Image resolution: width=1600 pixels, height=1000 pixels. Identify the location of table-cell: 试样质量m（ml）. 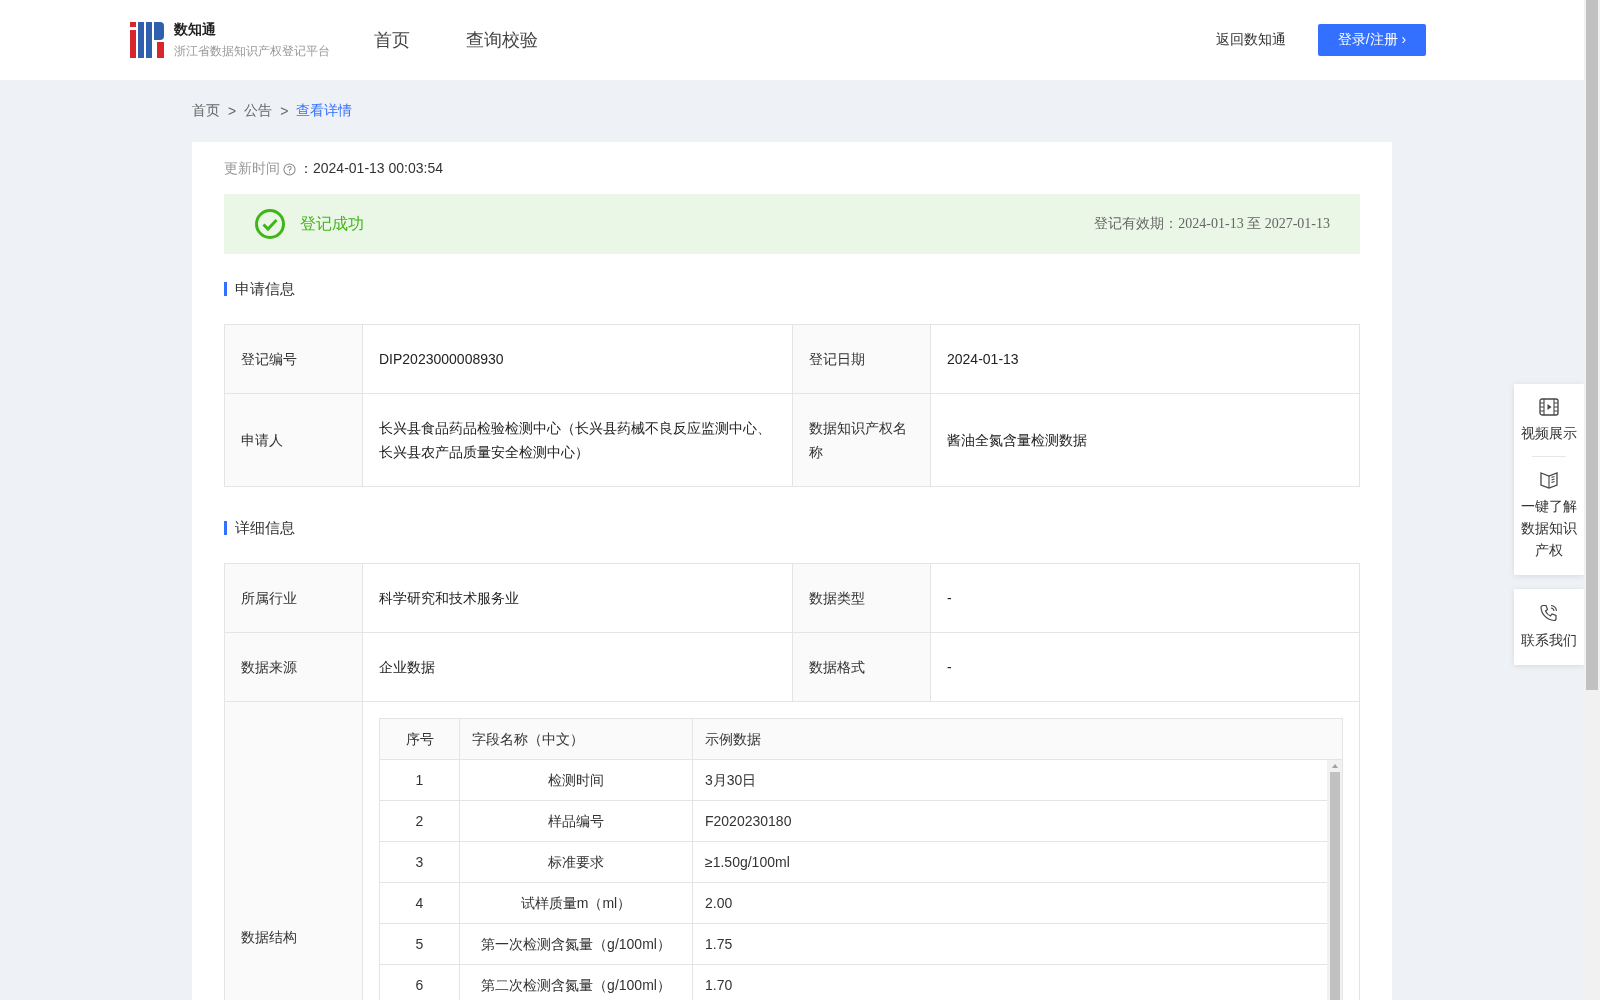
(576, 903).